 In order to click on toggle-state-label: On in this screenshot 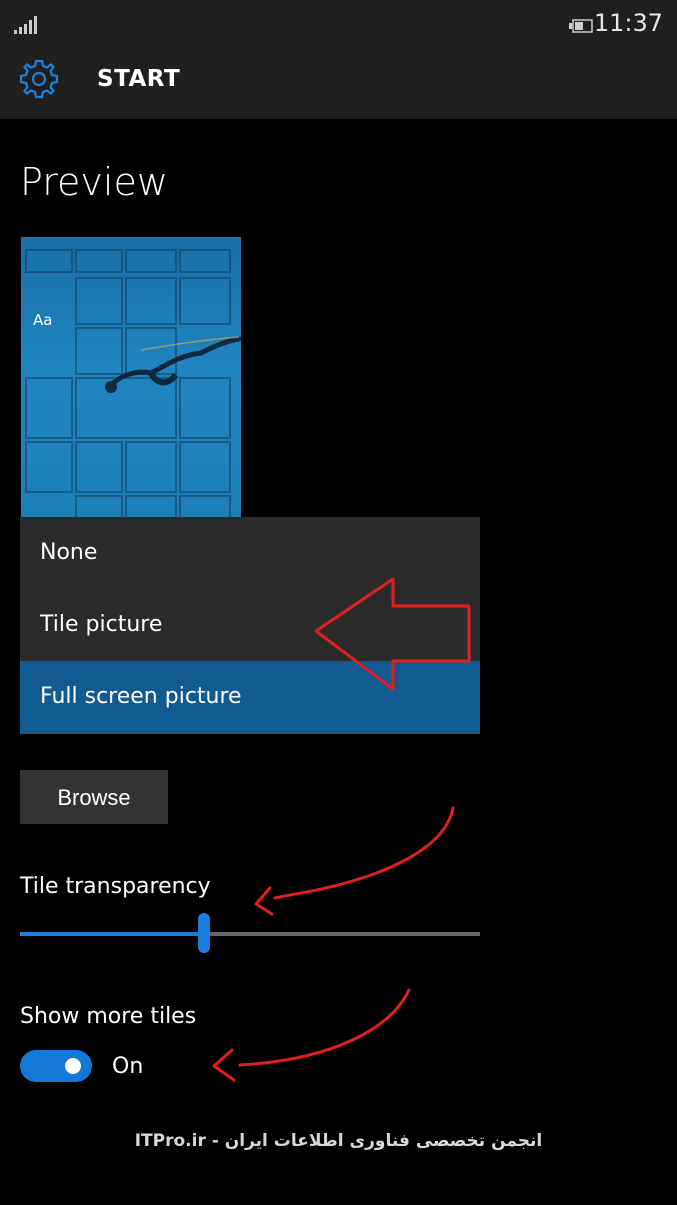, I will do `click(128, 1066)`.